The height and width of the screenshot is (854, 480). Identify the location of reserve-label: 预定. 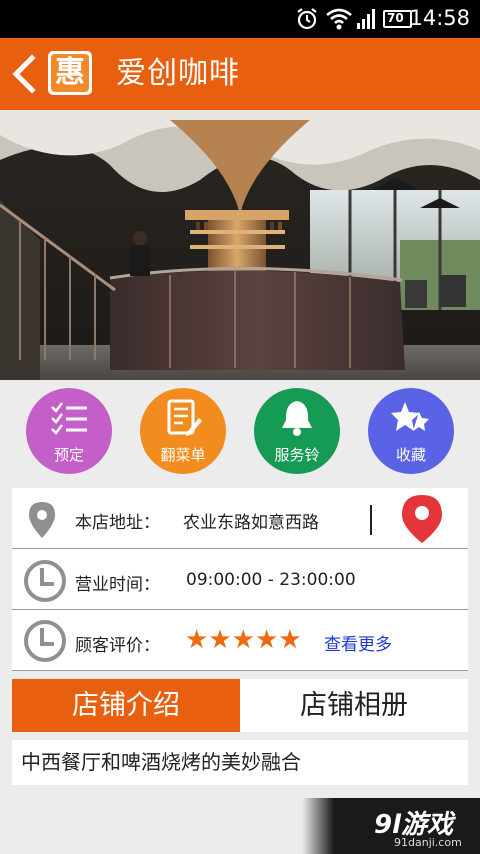
(68, 455).